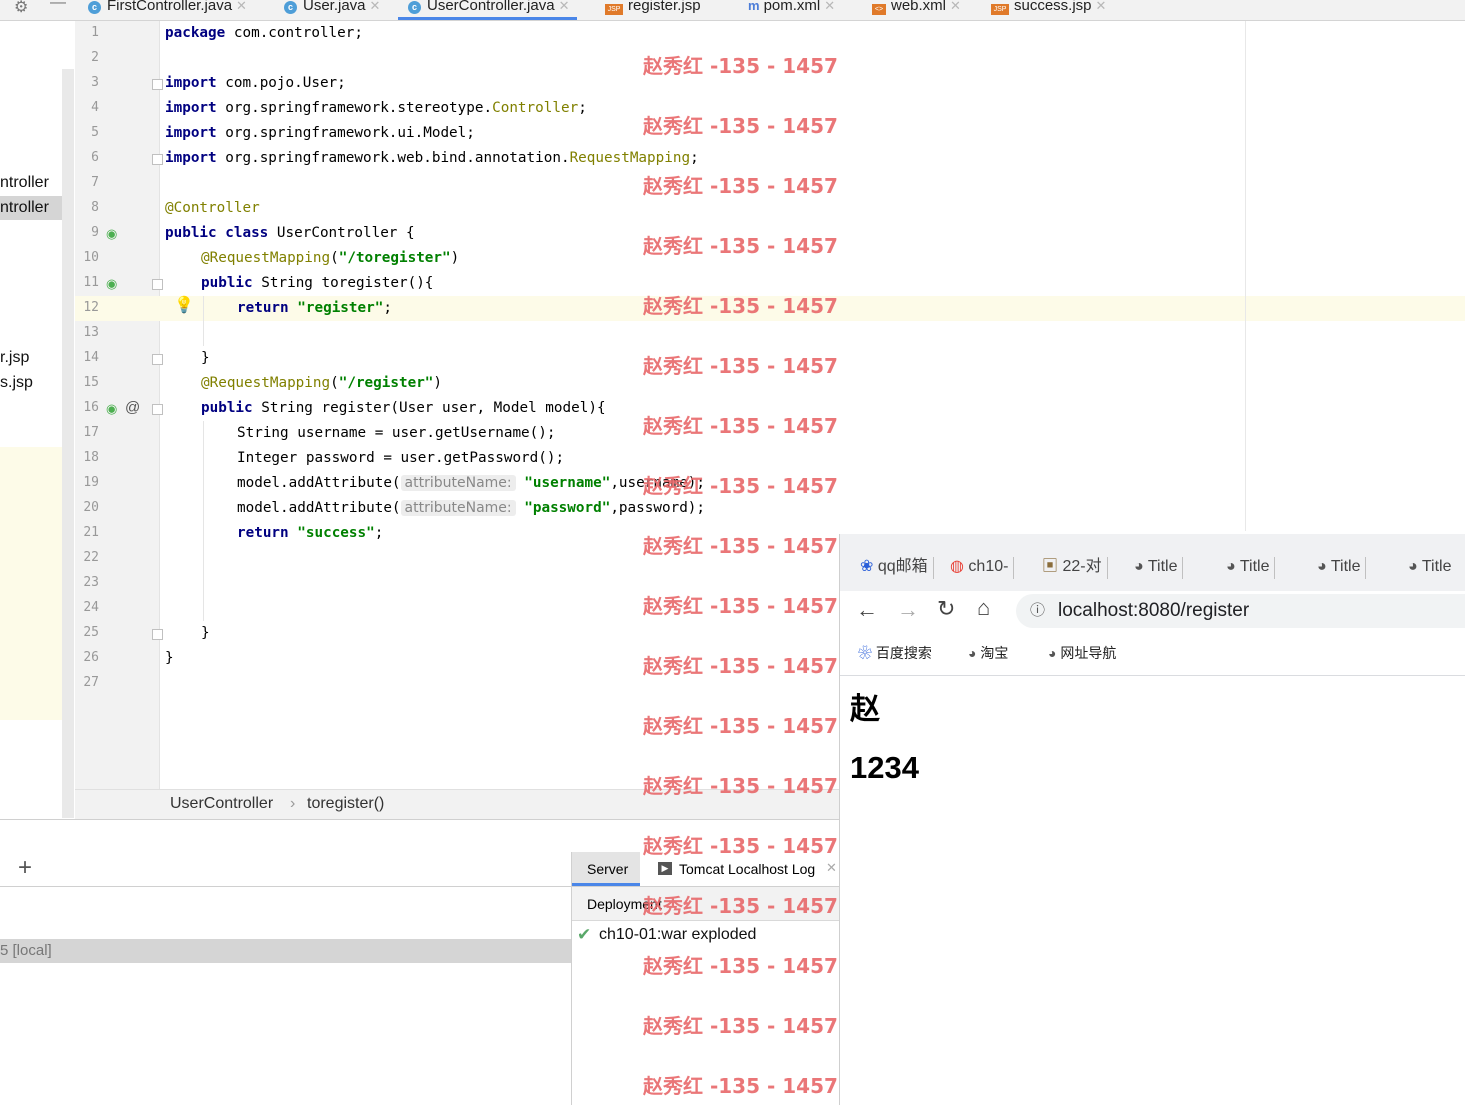 This screenshot has height=1106, width=1465. I want to click on line-number: 10, so click(91, 257).